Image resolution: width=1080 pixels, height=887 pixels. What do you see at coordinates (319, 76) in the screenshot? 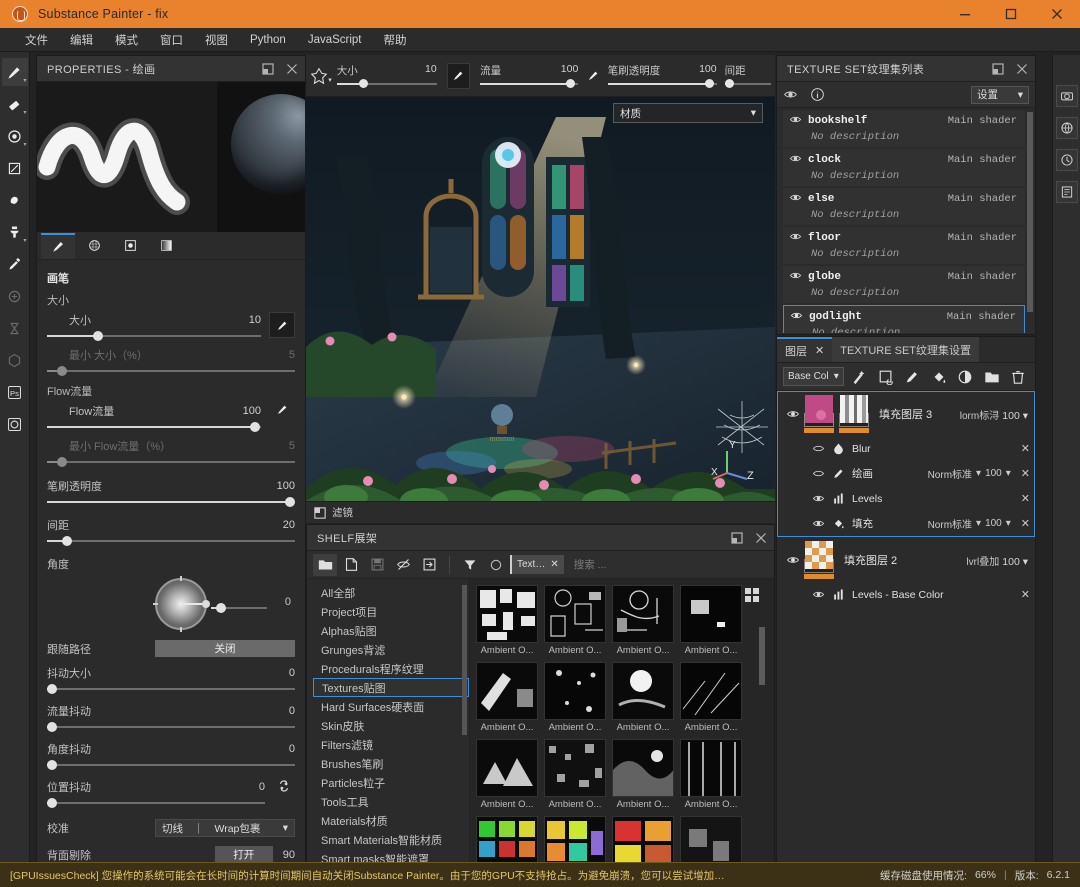
I see `brush-preset-icon: ▾` at bounding box center [319, 76].